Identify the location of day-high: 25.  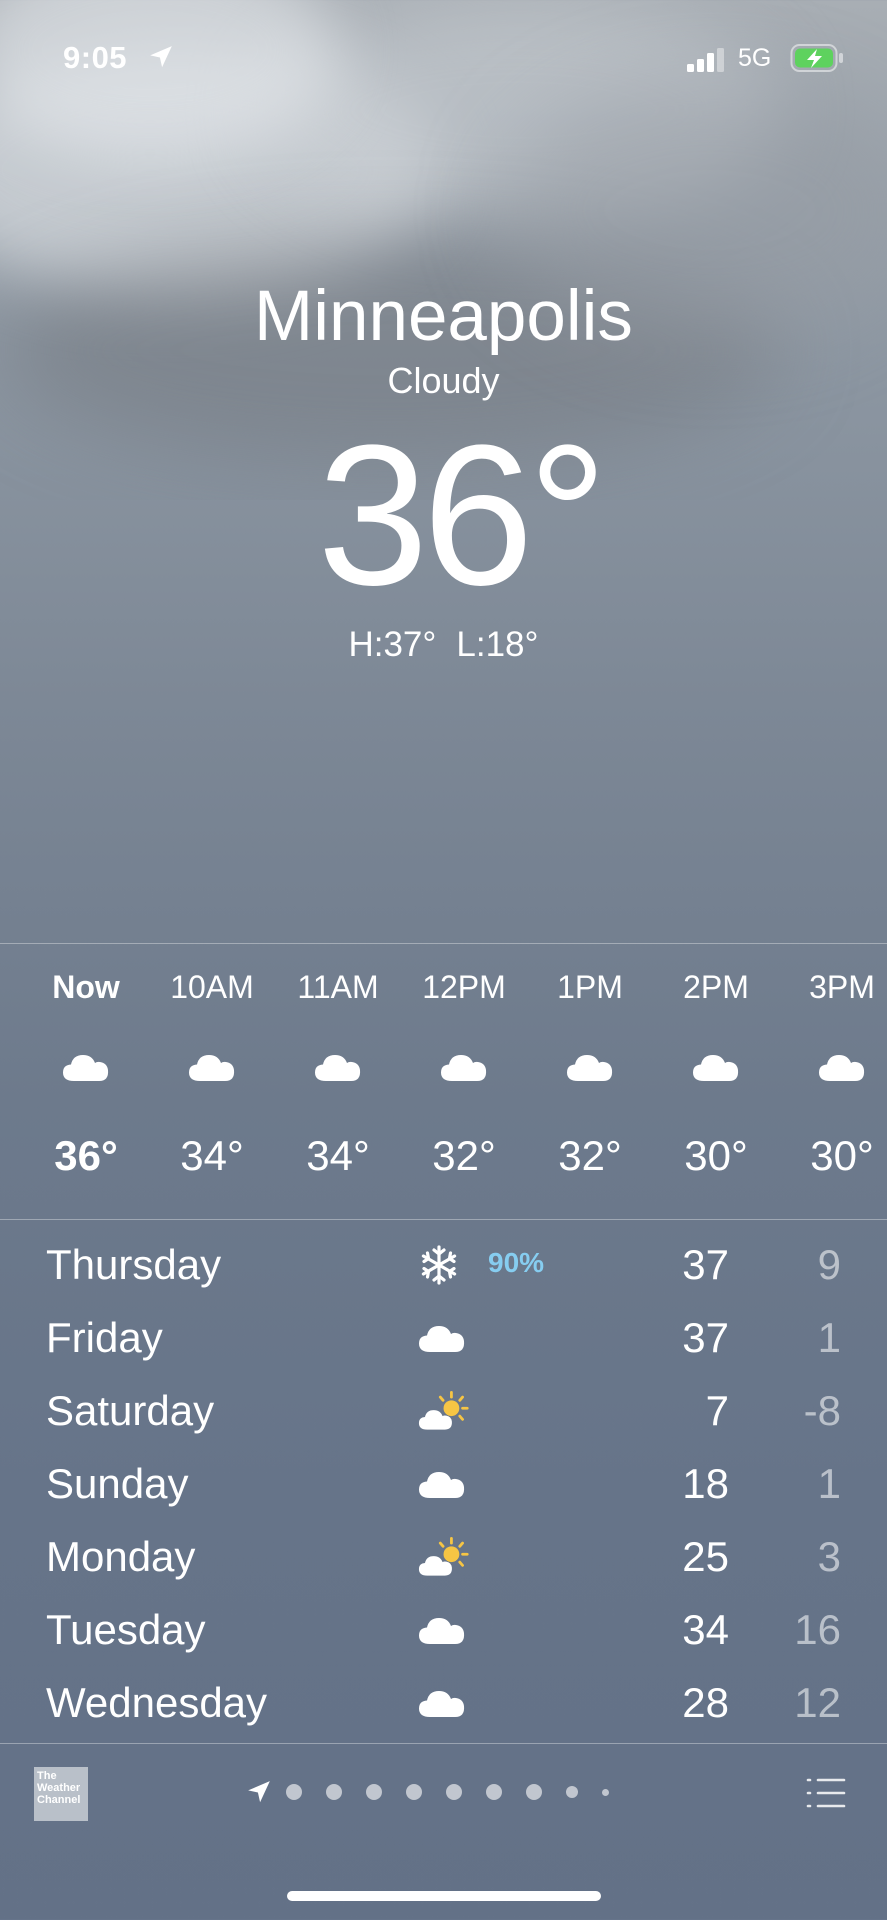
(705, 1556).